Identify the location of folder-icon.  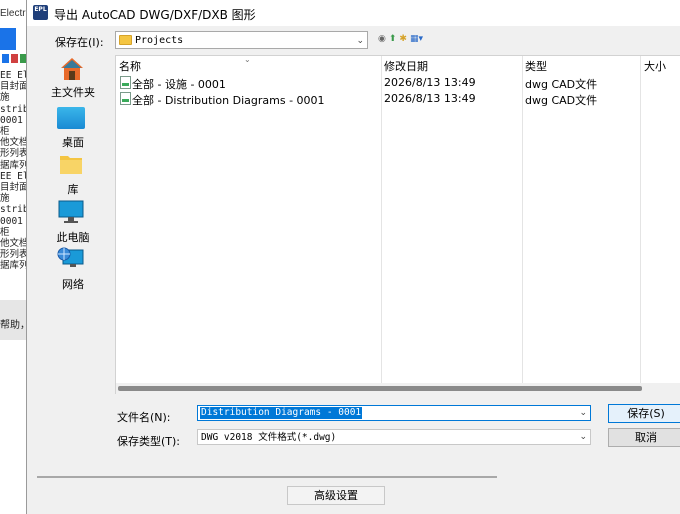
(125, 40).